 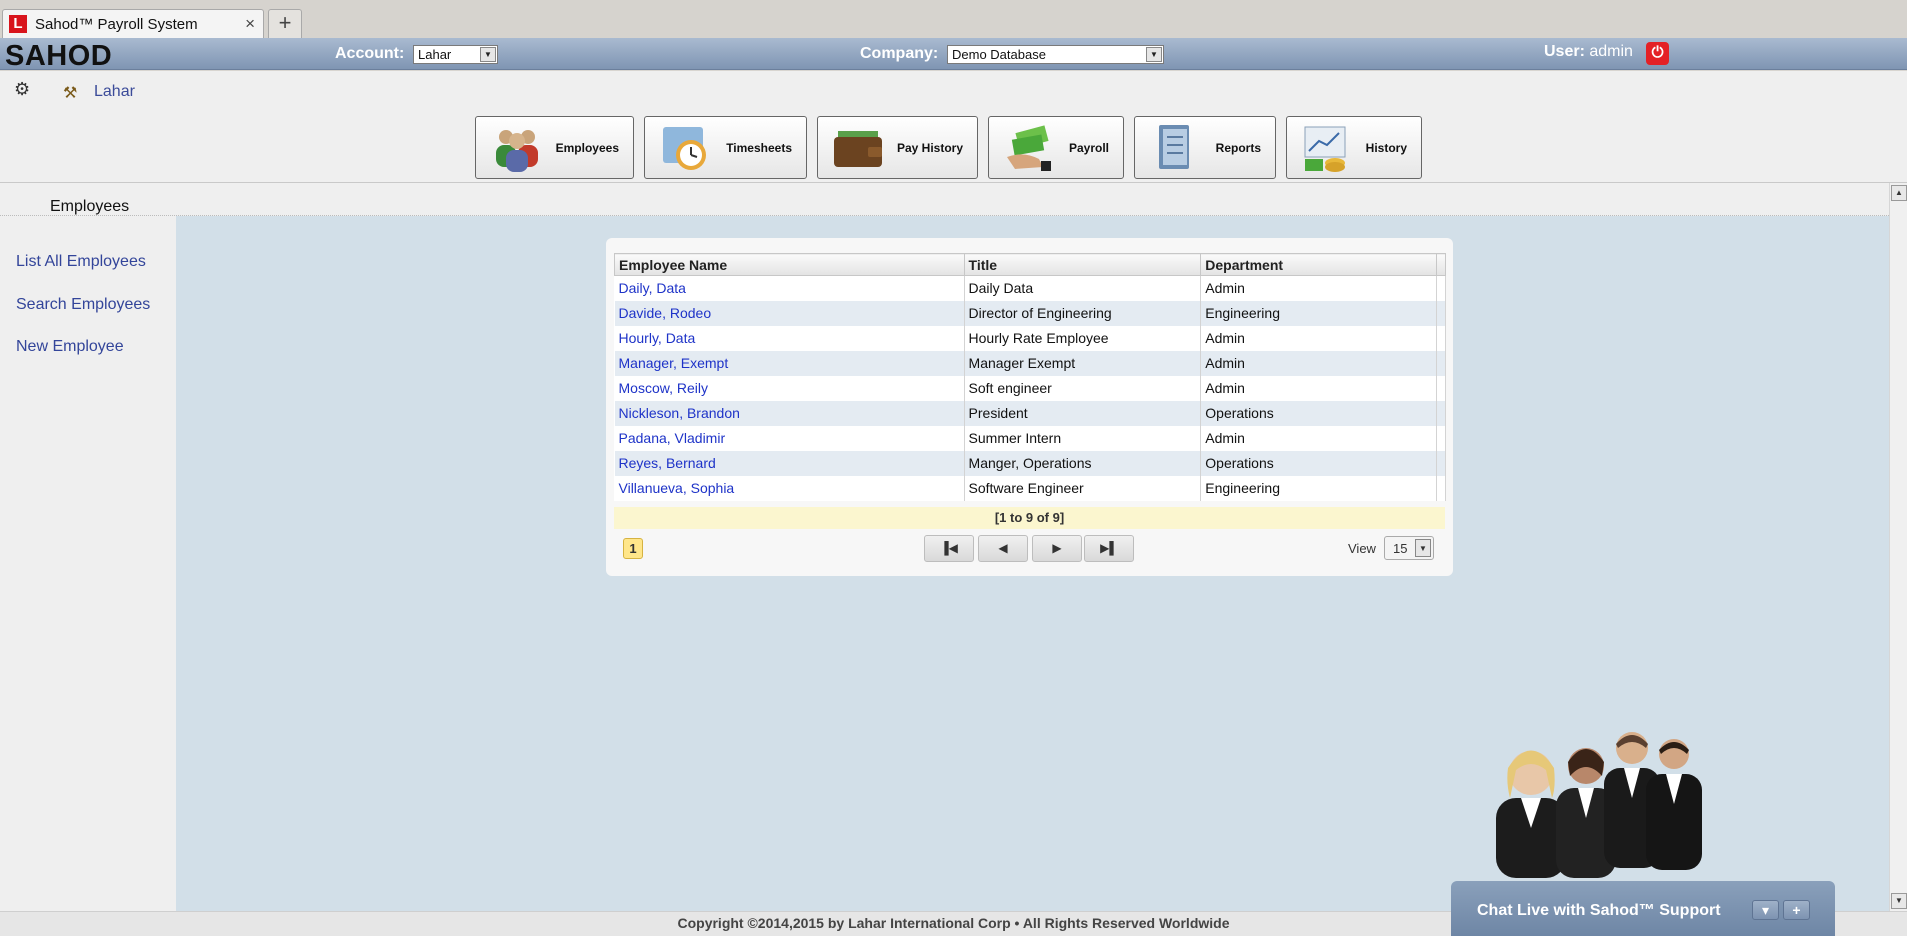 I want to click on employee-title: Hourly Rate Employee, so click(x=1083, y=338).